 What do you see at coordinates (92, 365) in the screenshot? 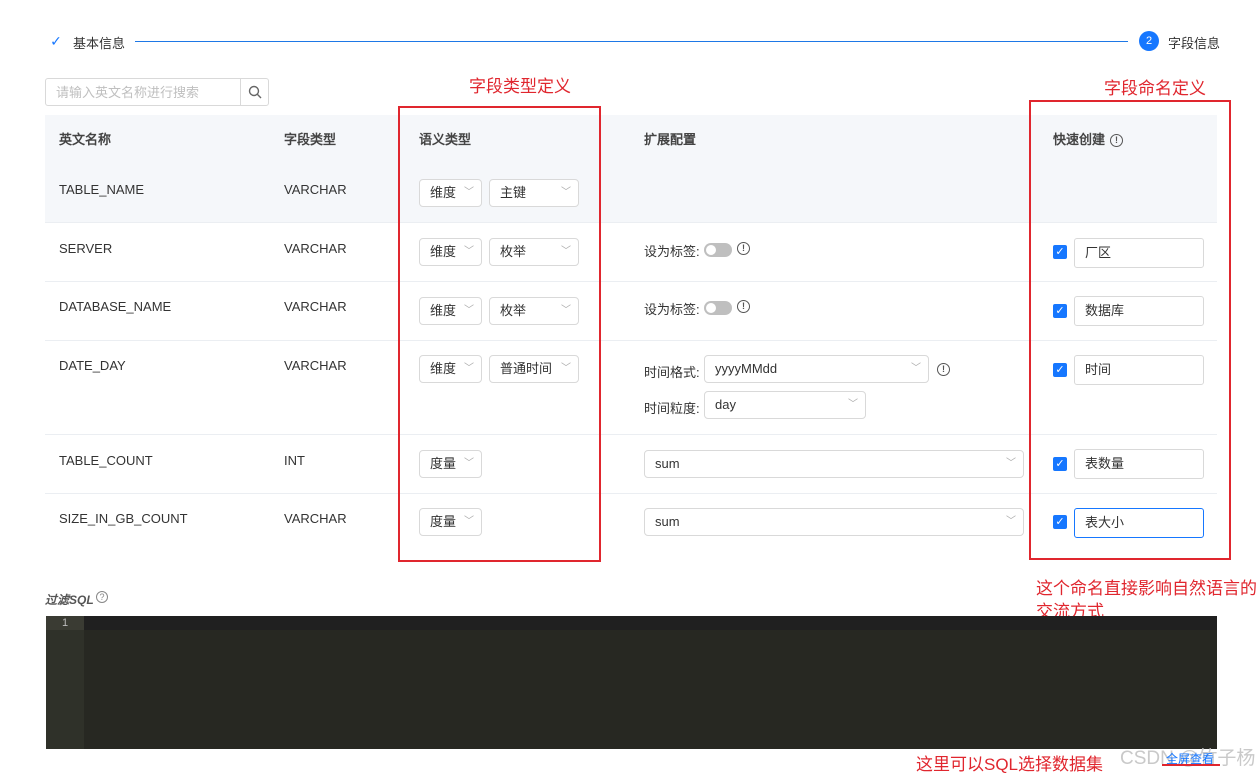
I see `field-name: DATE_DAY` at bounding box center [92, 365].